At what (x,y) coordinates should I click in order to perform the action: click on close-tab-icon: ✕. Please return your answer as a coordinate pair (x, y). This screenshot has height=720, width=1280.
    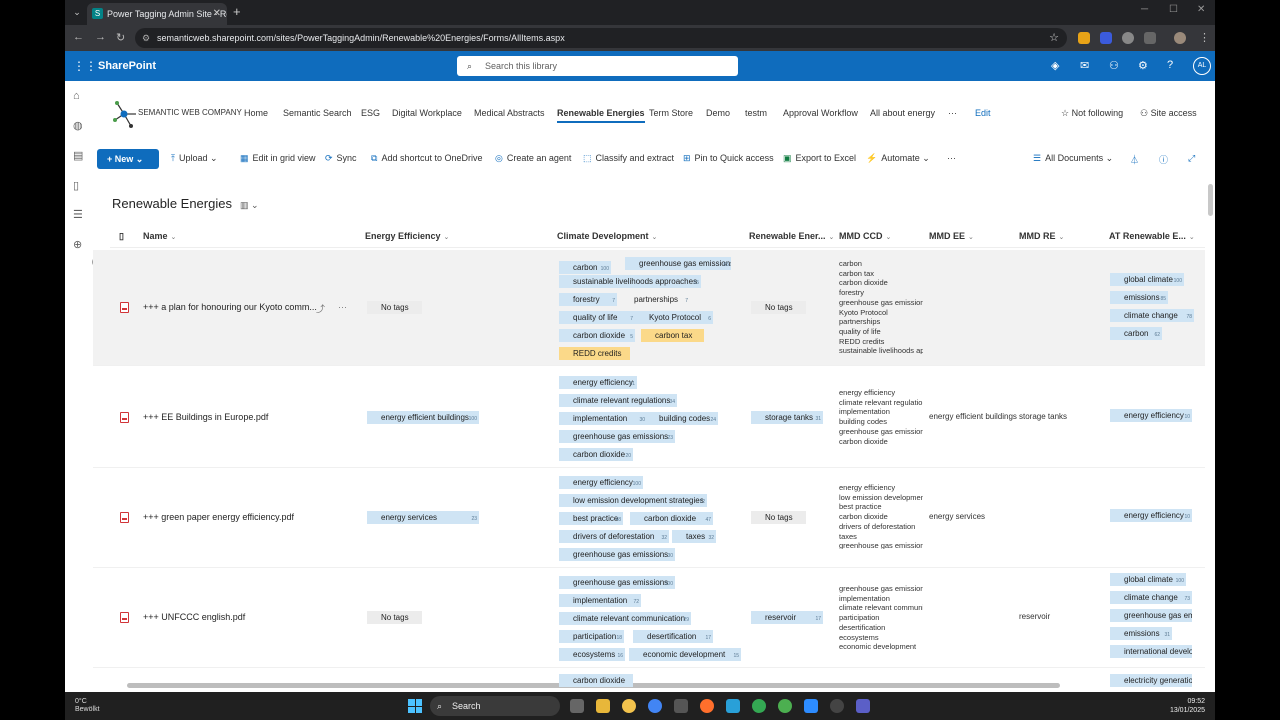
    Looking at the image, I should click on (217, 14).